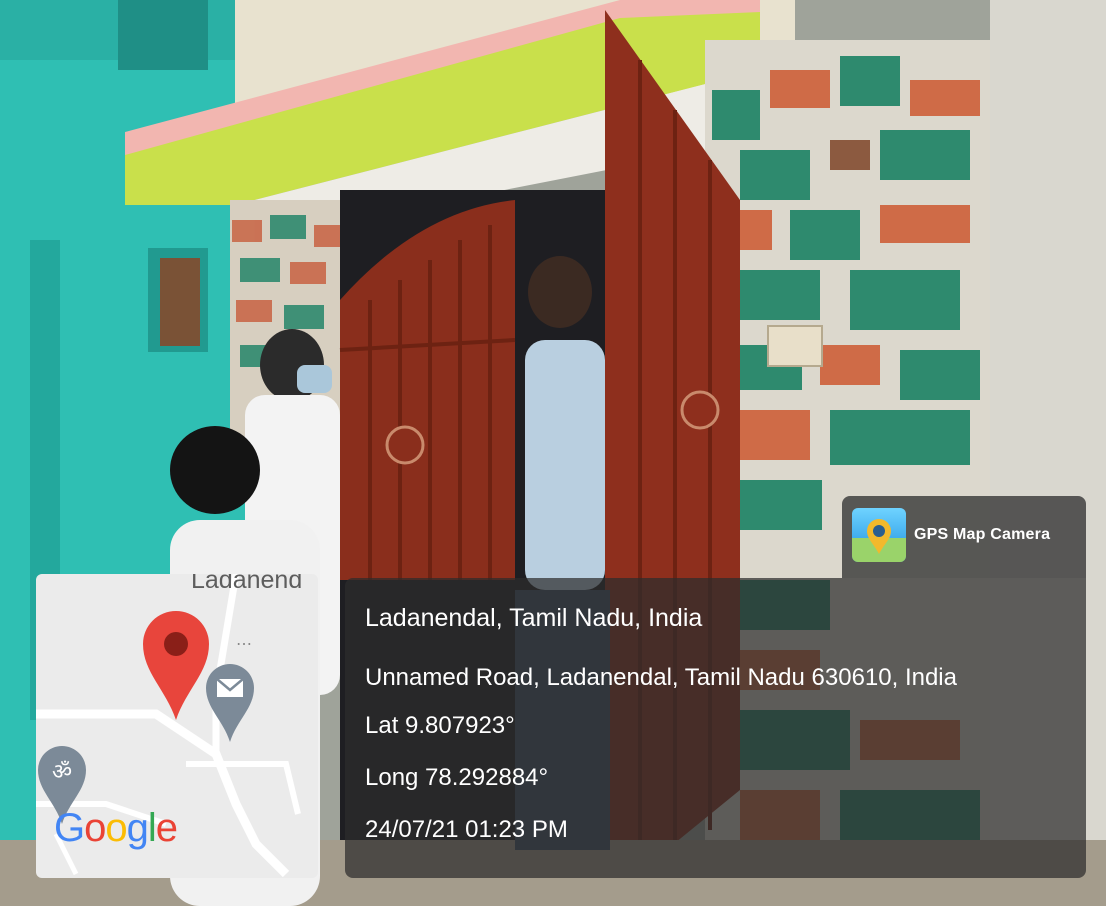 The image size is (1106, 906). Describe the element at coordinates (457, 777) in the screenshot. I see `longitude-line: Long 78.292884°` at that location.